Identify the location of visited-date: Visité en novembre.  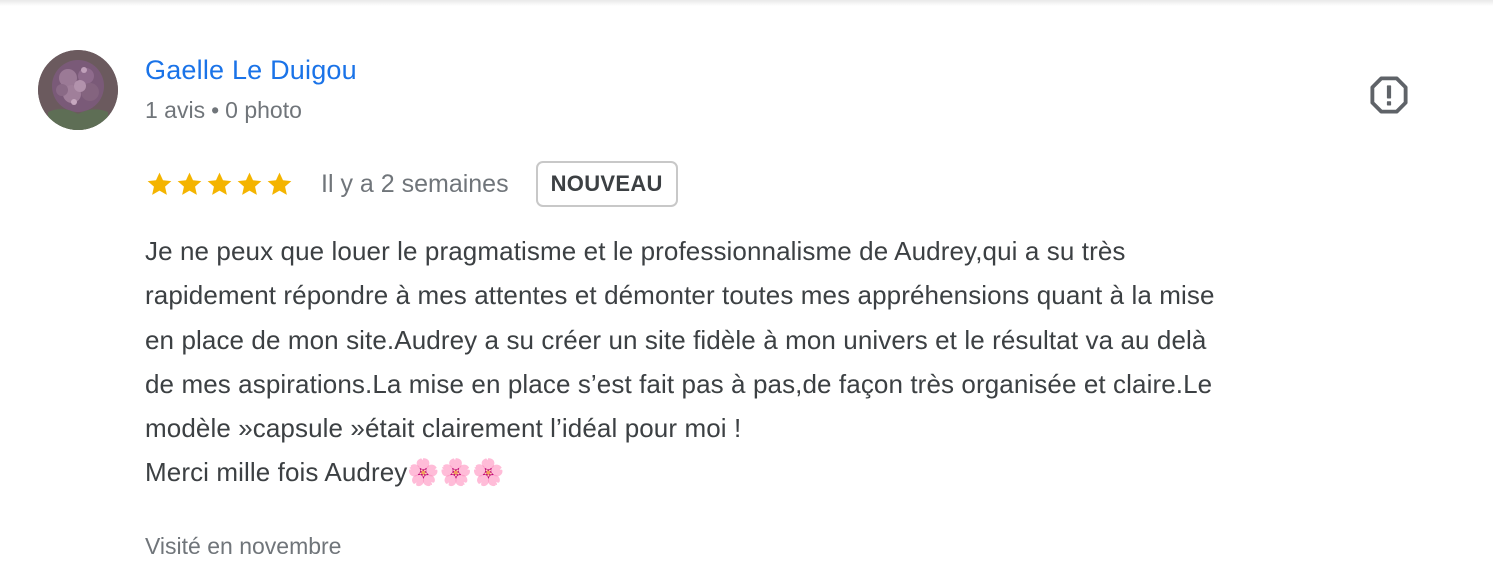
(243, 546).